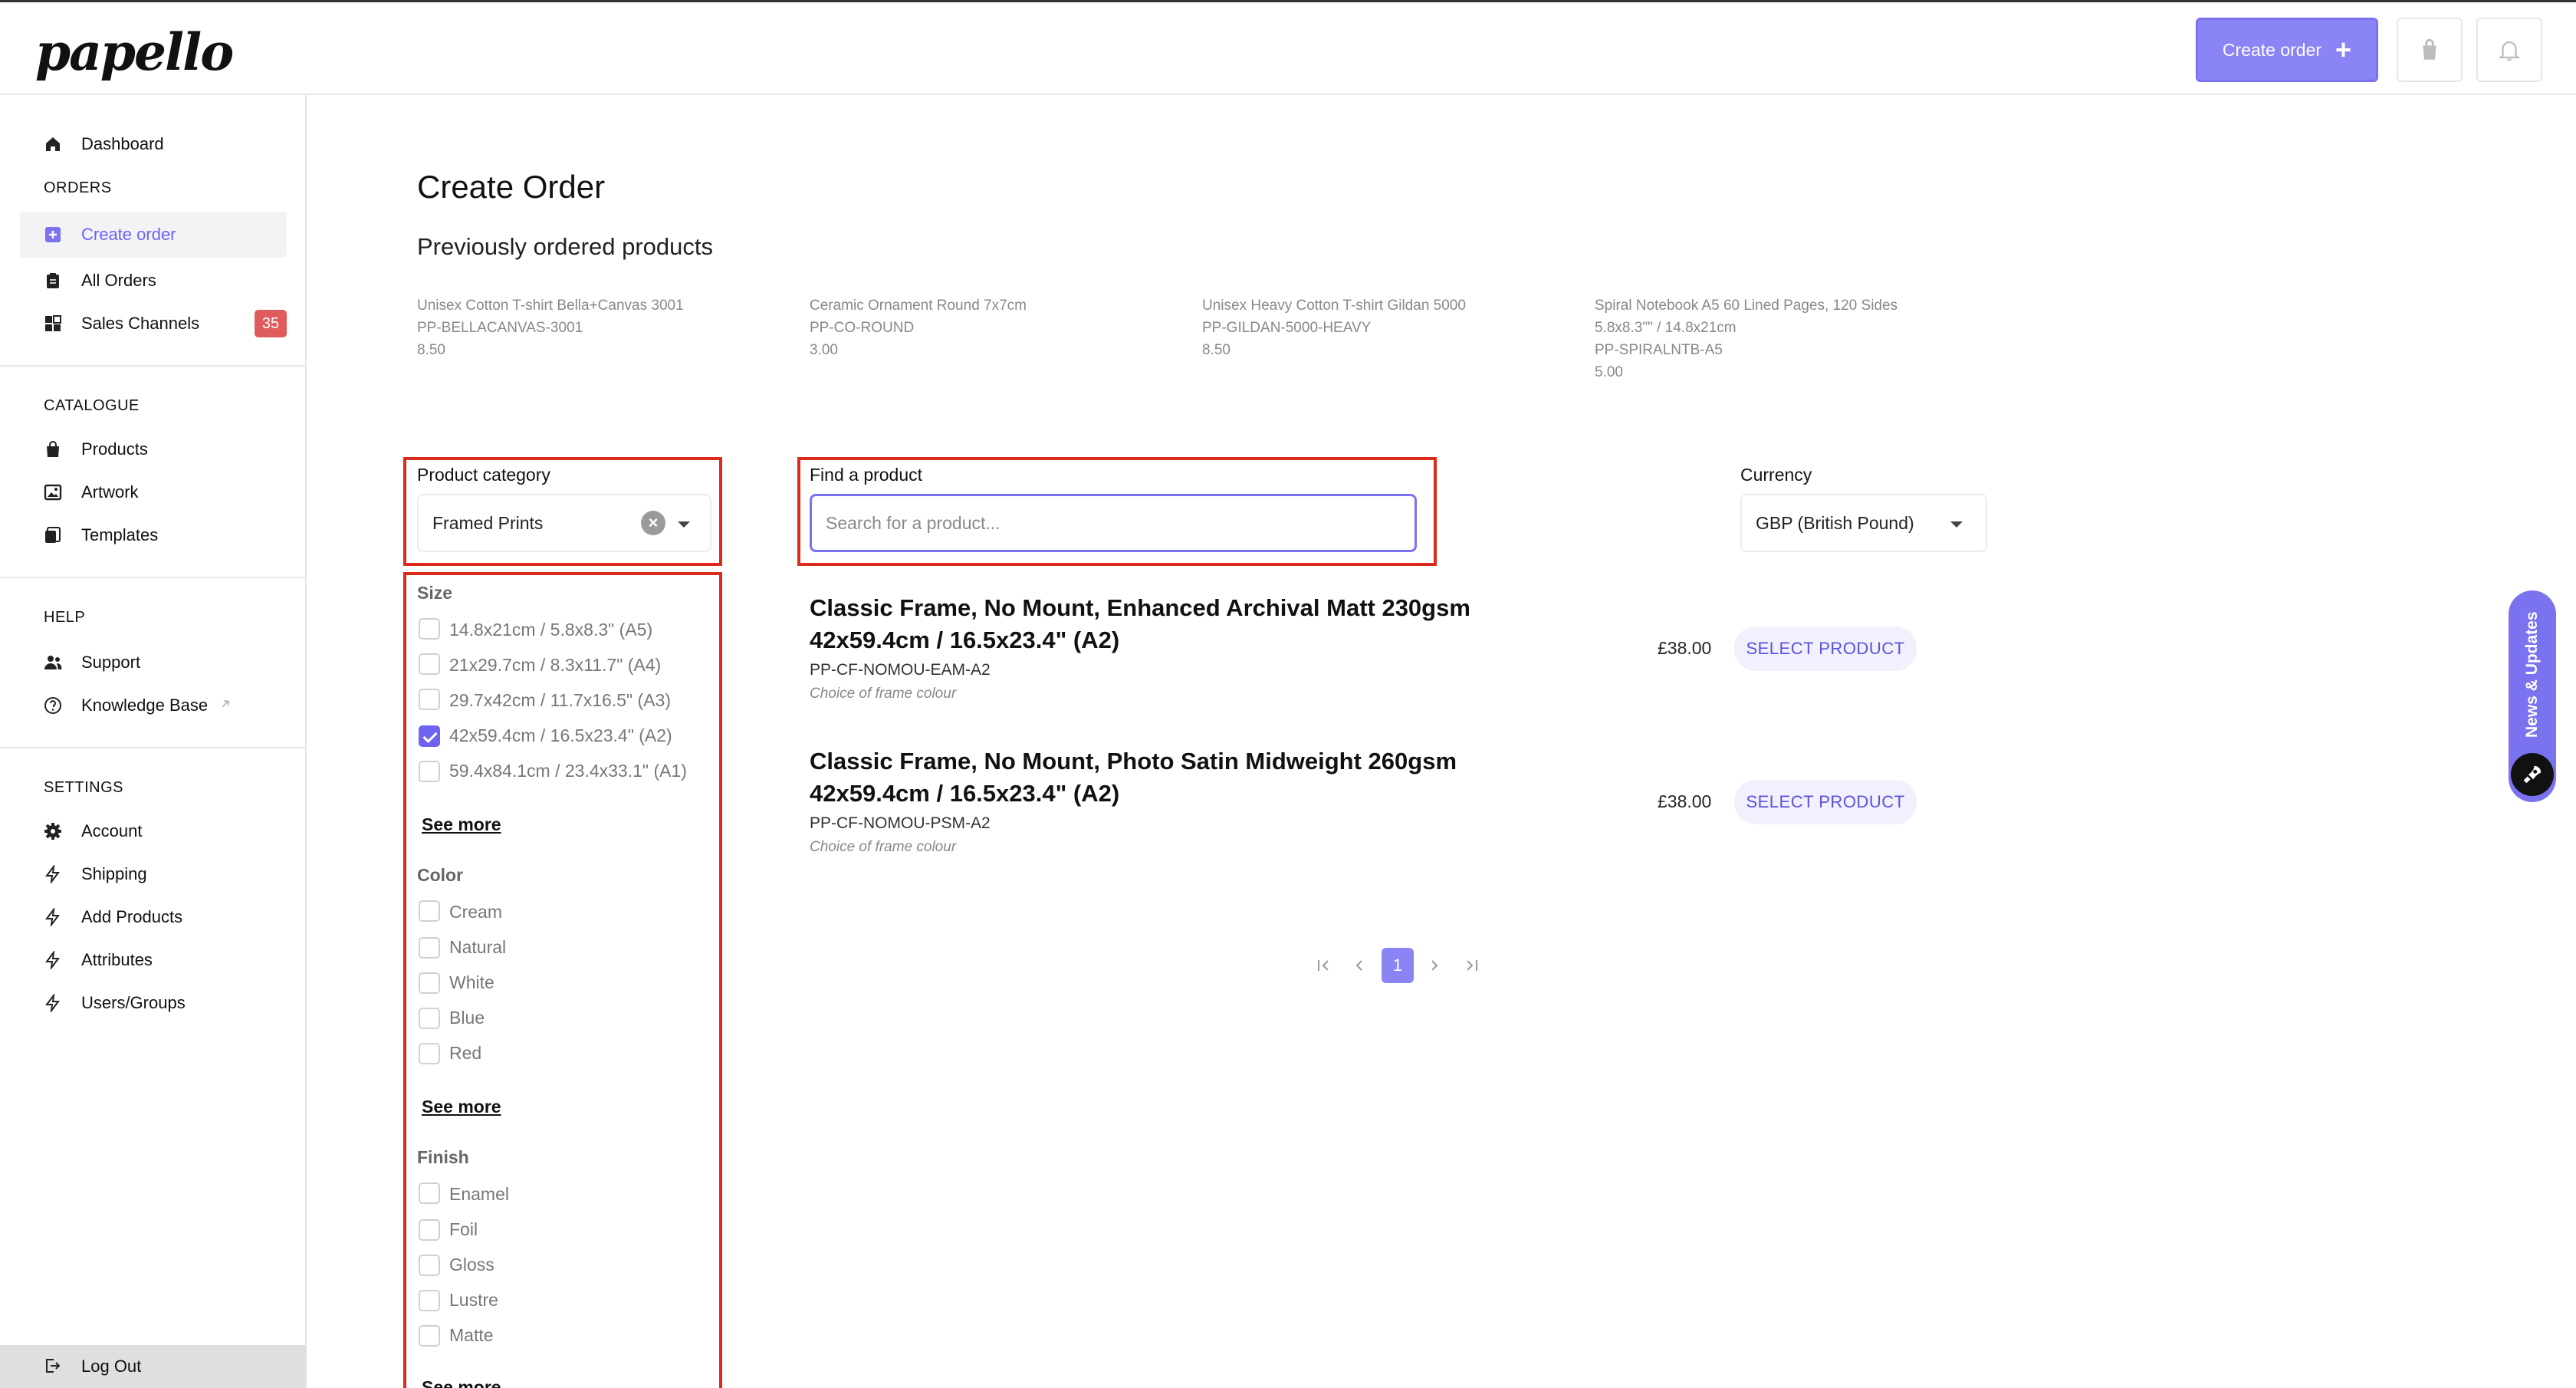  Describe the element at coordinates (154, 705) in the screenshot. I see `sidebar-item-knowledge-base: Knowledge Base` at that location.